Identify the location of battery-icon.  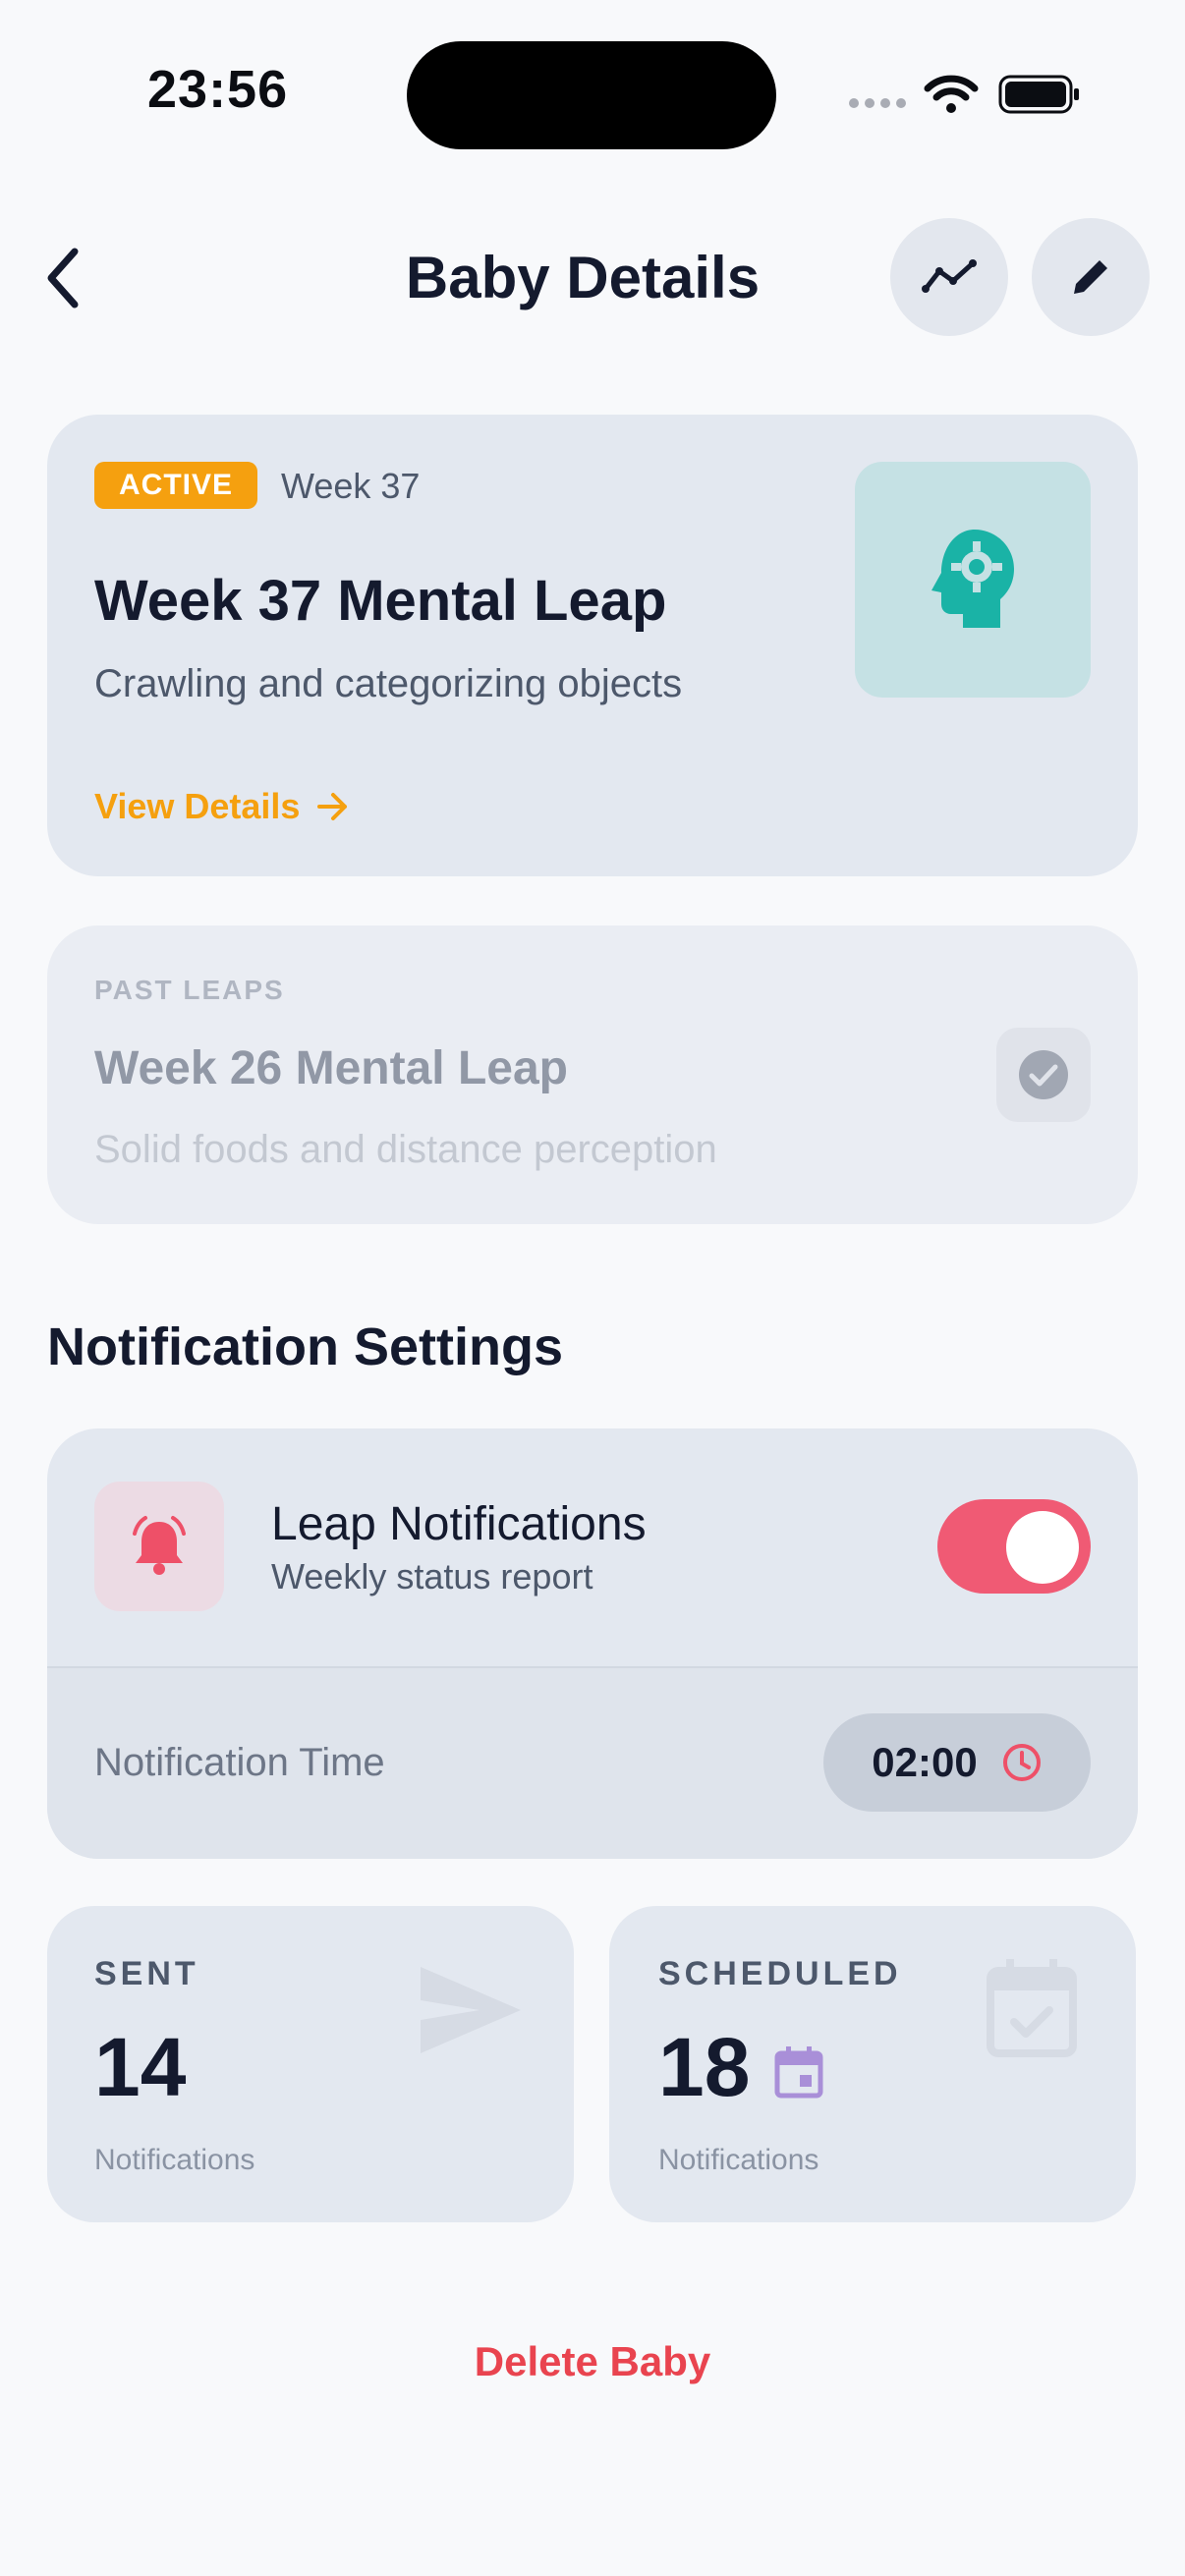
(1038, 94).